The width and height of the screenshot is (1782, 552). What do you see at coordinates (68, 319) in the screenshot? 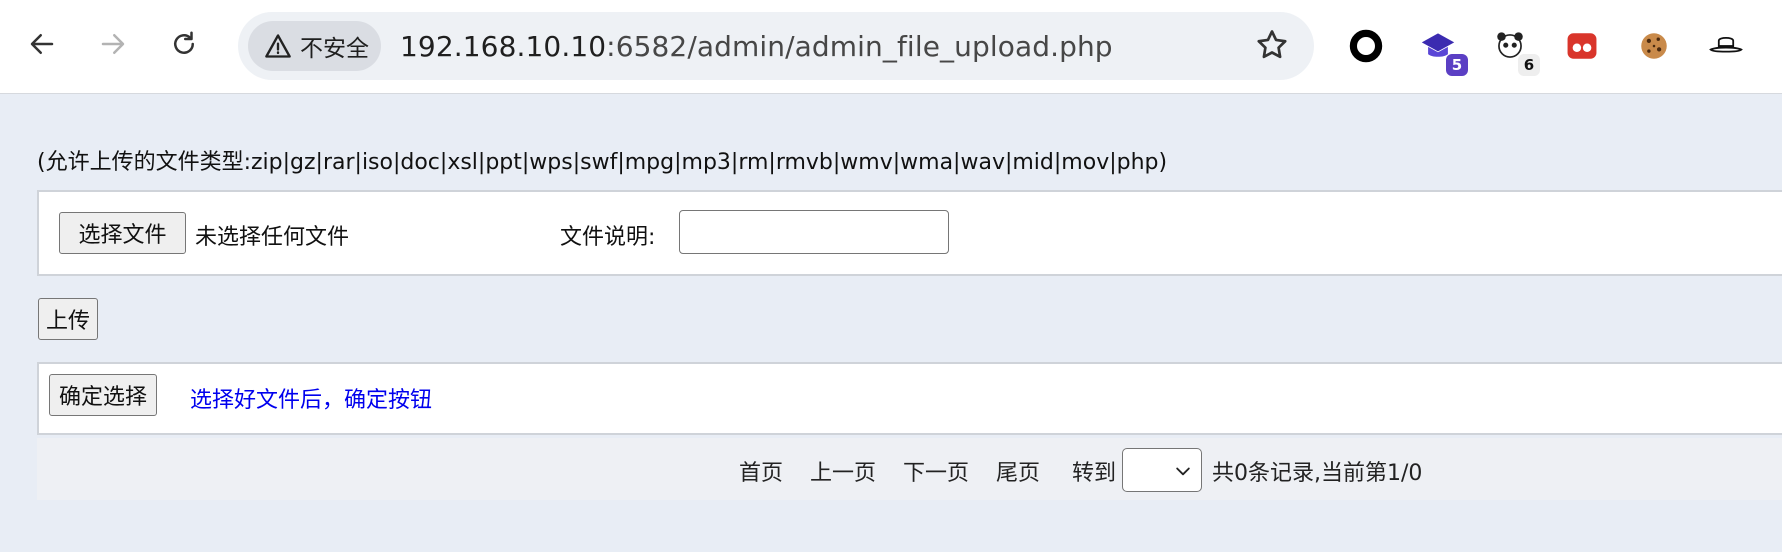
I see `upload-button: 上传` at bounding box center [68, 319].